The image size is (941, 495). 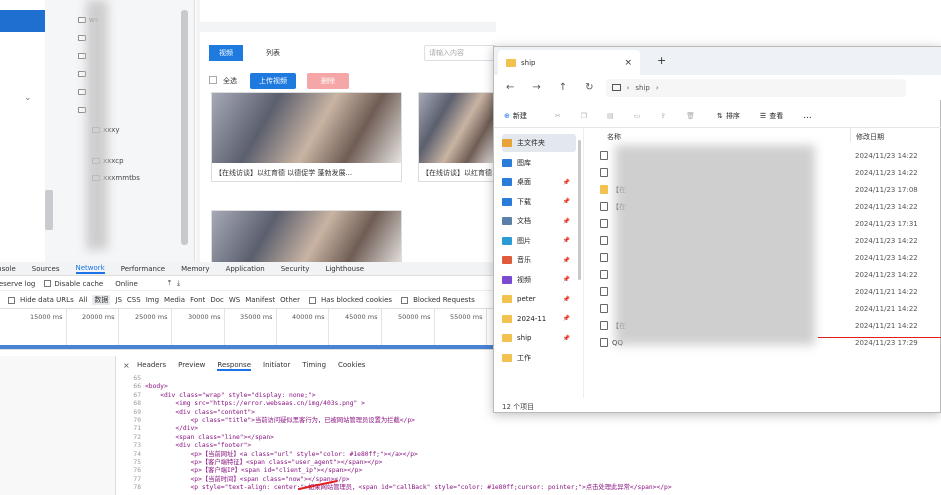 I want to click on select-all-checkbox, so click(x=213, y=80).